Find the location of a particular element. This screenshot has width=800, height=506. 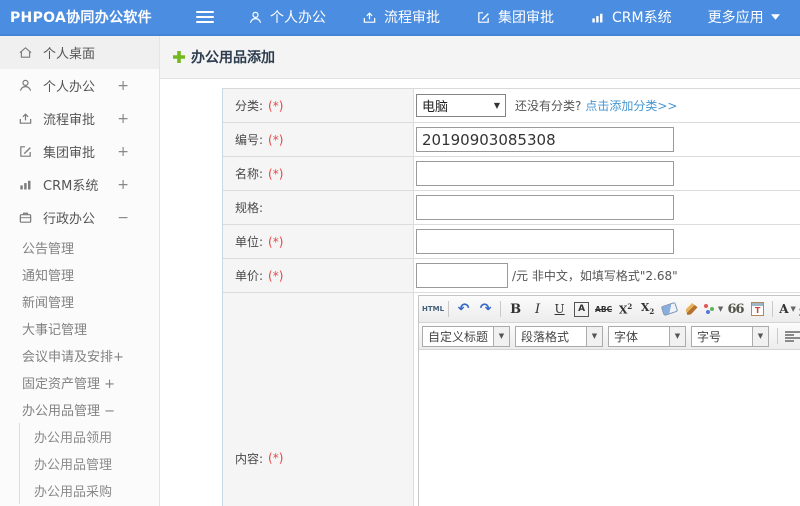

form-row-category: 分类: (*) 电脑 ▼ 还没有分类? 点击添加分类>> is located at coordinates (511, 106).